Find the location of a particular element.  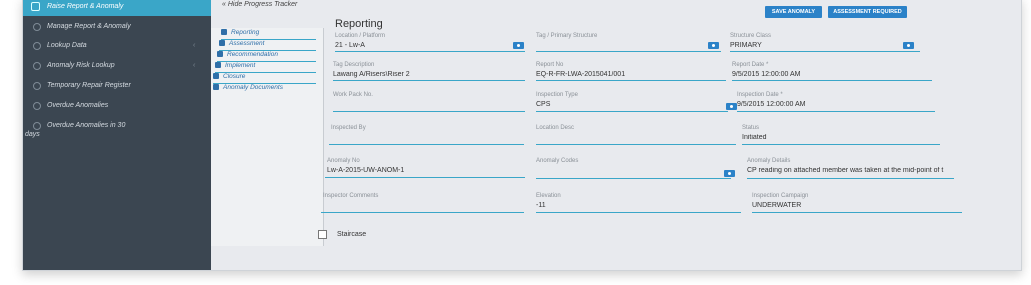

sidebar-item-label: Manage Report & Anomaly is located at coordinates (89, 26).